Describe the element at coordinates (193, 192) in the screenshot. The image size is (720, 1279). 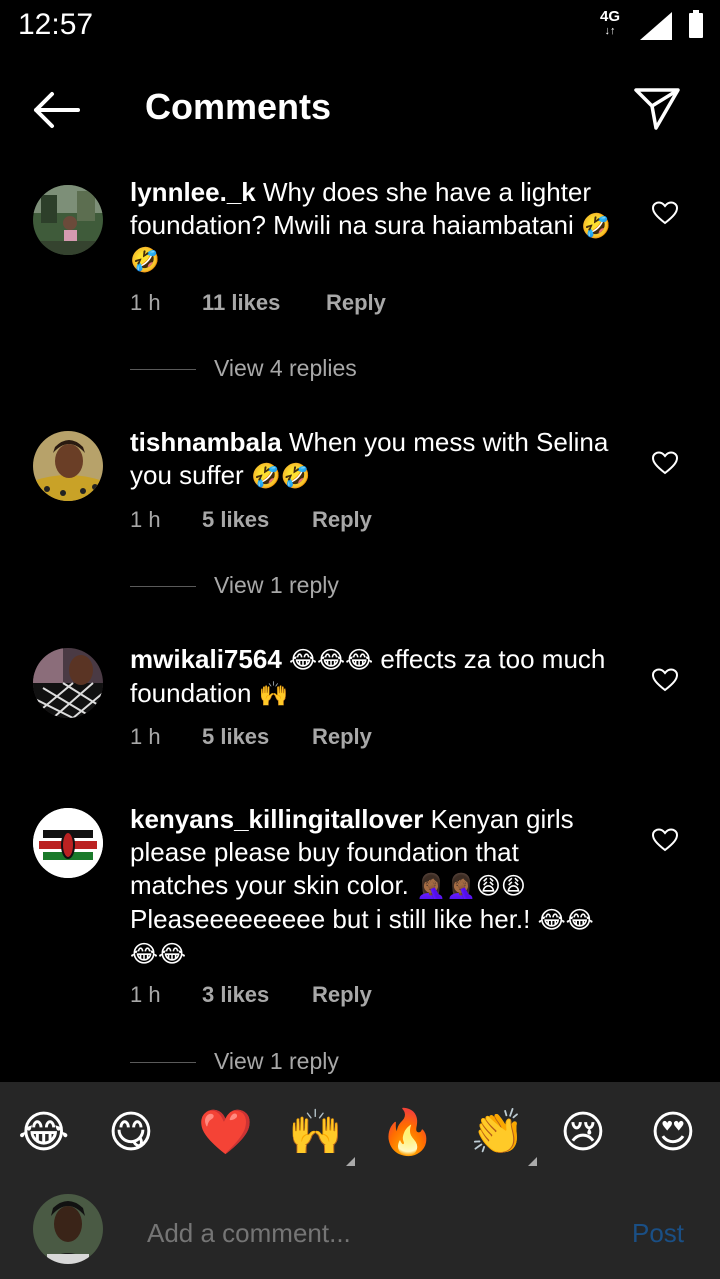
I see `comment-username: lynnlee._k` at that location.